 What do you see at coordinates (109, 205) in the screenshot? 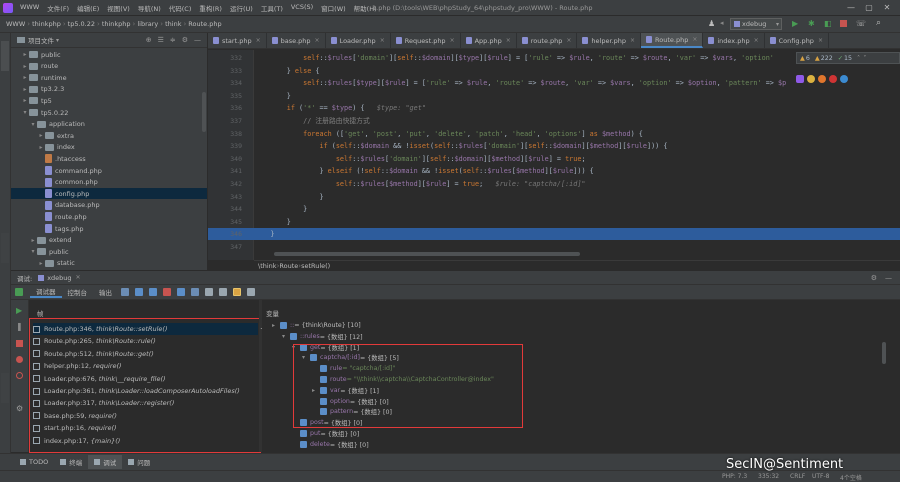
I see `tree-item: database.php` at bounding box center [109, 205].